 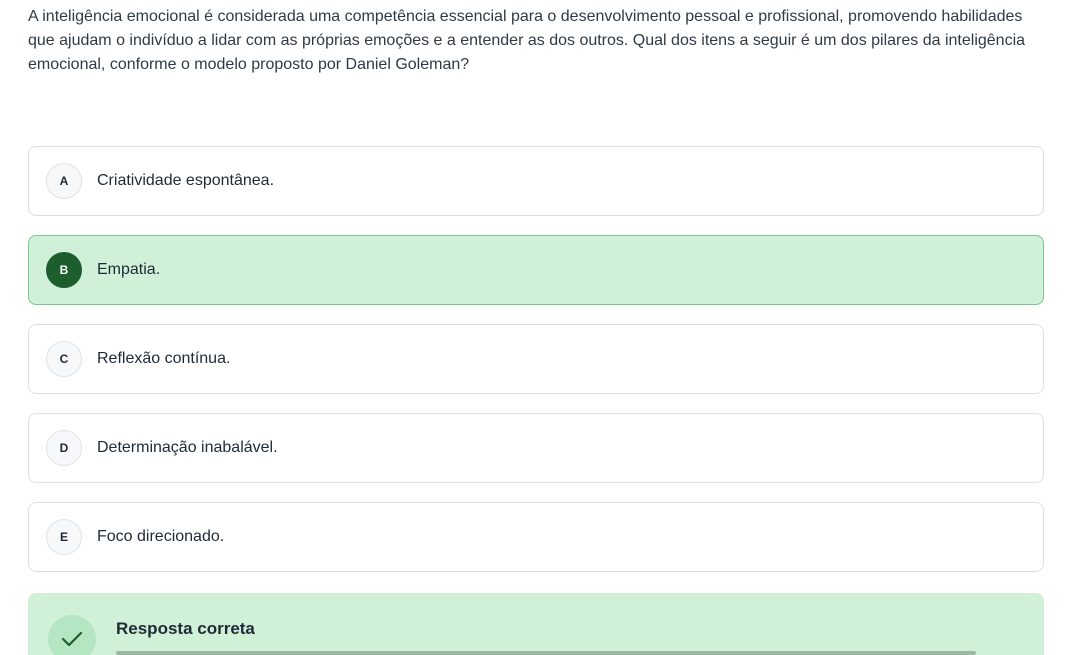 What do you see at coordinates (536, 537) in the screenshot?
I see `option-e: E Foco direcionado.` at bounding box center [536, 537].